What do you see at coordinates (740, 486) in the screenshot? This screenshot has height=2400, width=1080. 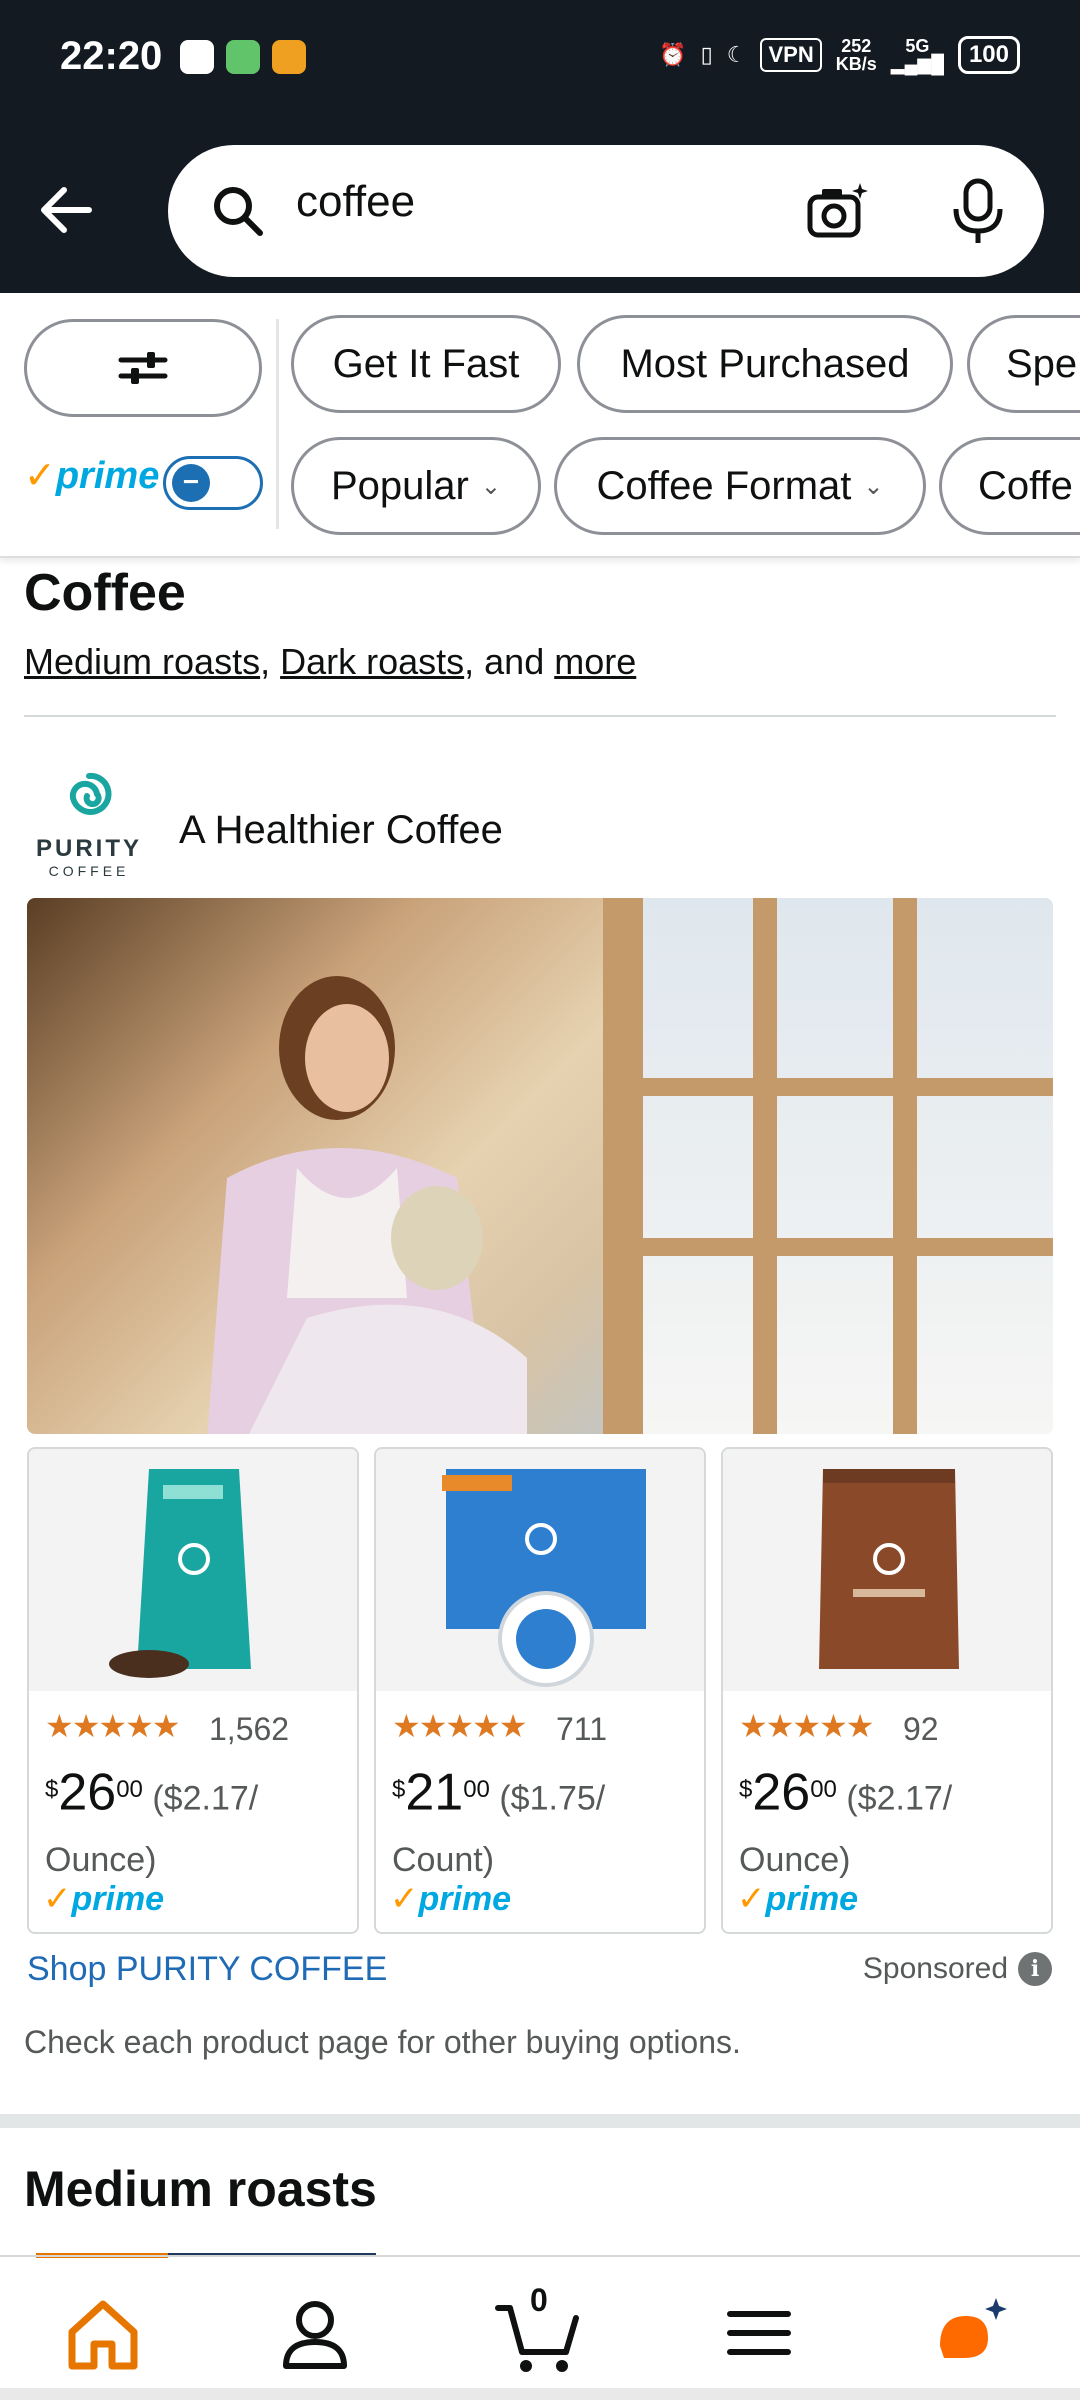 I see `filter-coffee-format: Coffee Format ⌄` at bounding box center [740, 486].